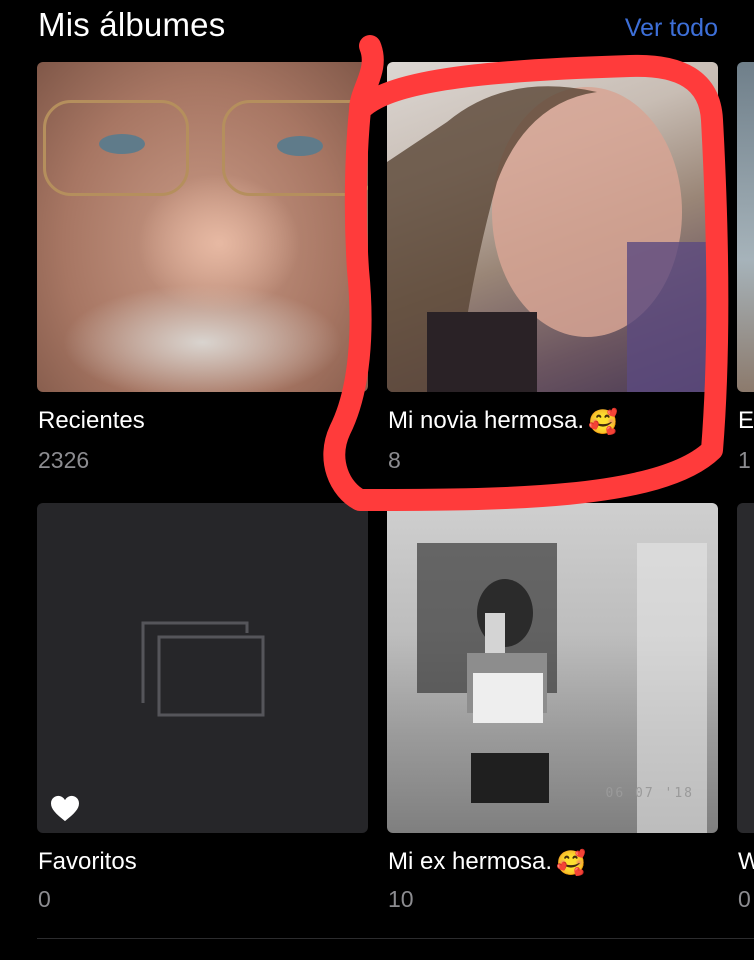 Image resolution: width=754 pixels, height=960 pixels. What do you see at coordinates (744, 899) in the screenshot?
I see `album-count-partial-bottom: 0` at bounding box center [744, 899].